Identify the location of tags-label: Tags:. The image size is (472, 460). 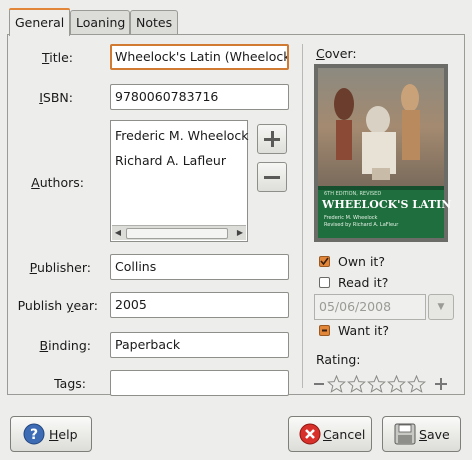
(70, 383).